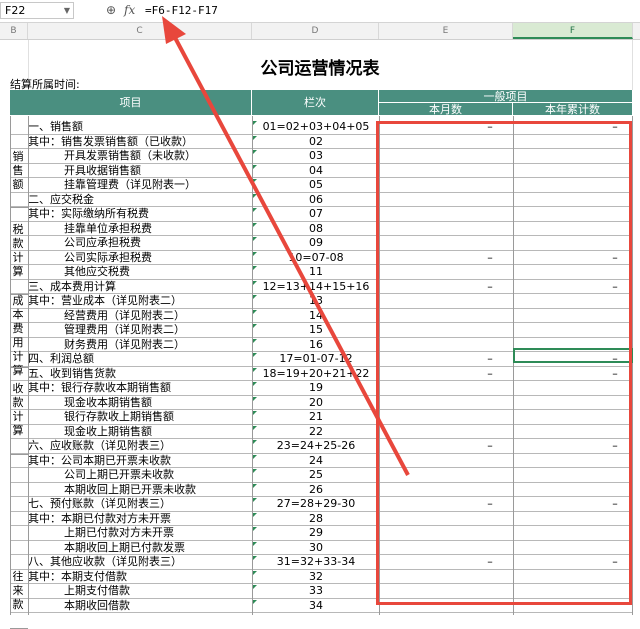  Describe the element at coordinates (19, 628) in the screenshot. I see `group-separator` at that location.